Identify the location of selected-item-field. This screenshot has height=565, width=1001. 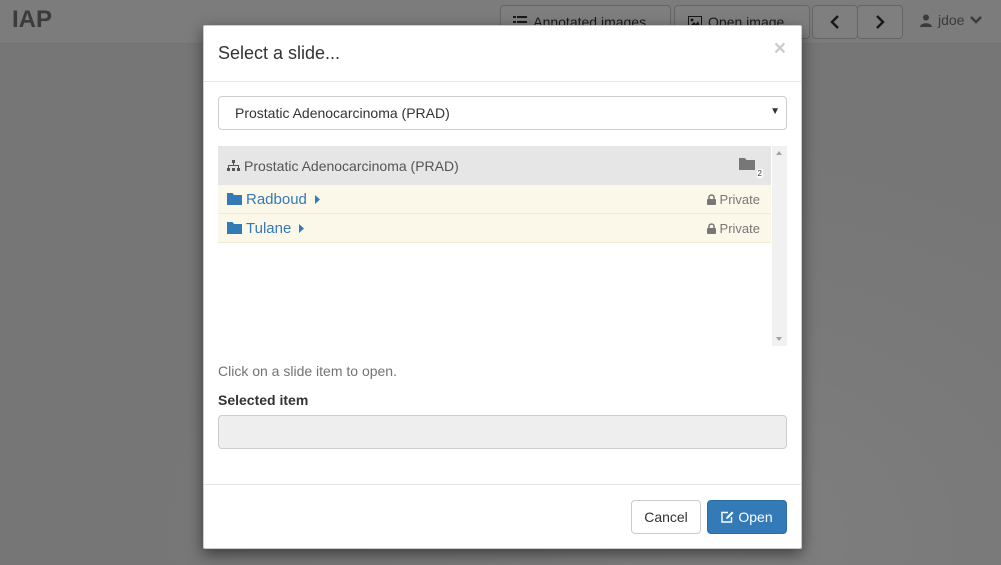
(502, 432).